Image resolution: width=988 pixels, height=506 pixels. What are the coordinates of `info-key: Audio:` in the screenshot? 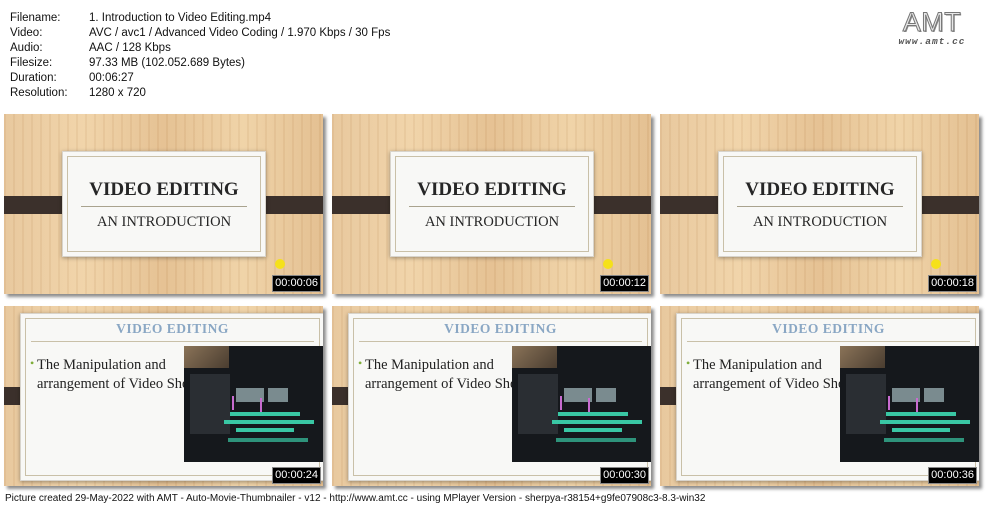 It's located at (26, 48).